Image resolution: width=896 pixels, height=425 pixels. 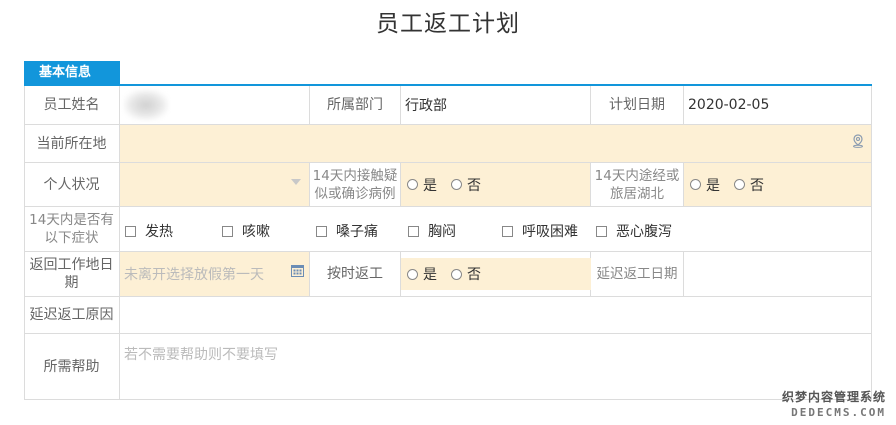 I want to click on delay-date-input, so click(x=778, y=274).